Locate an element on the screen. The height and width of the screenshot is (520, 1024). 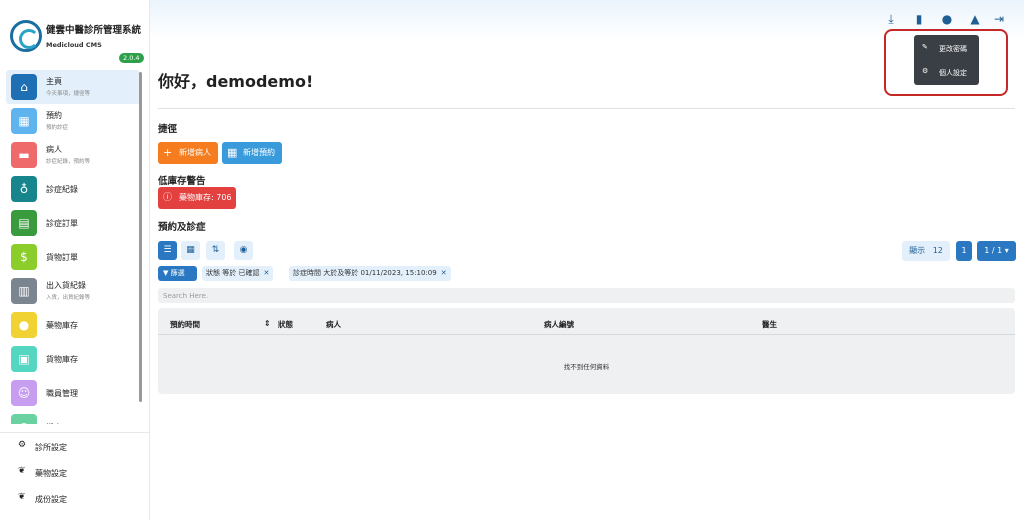
per-page-label: 顯示 is located at coordinates (917, 250).